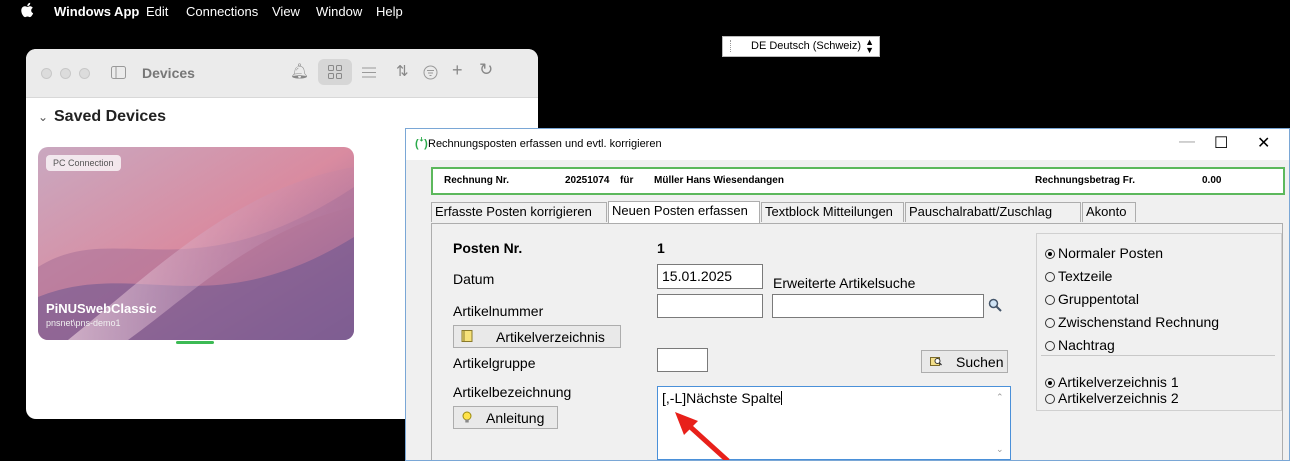 The image size is (1290, 461). Describe the element at coordinates (1158, 355) in the screenshot. I see `radio-separator` at that location.